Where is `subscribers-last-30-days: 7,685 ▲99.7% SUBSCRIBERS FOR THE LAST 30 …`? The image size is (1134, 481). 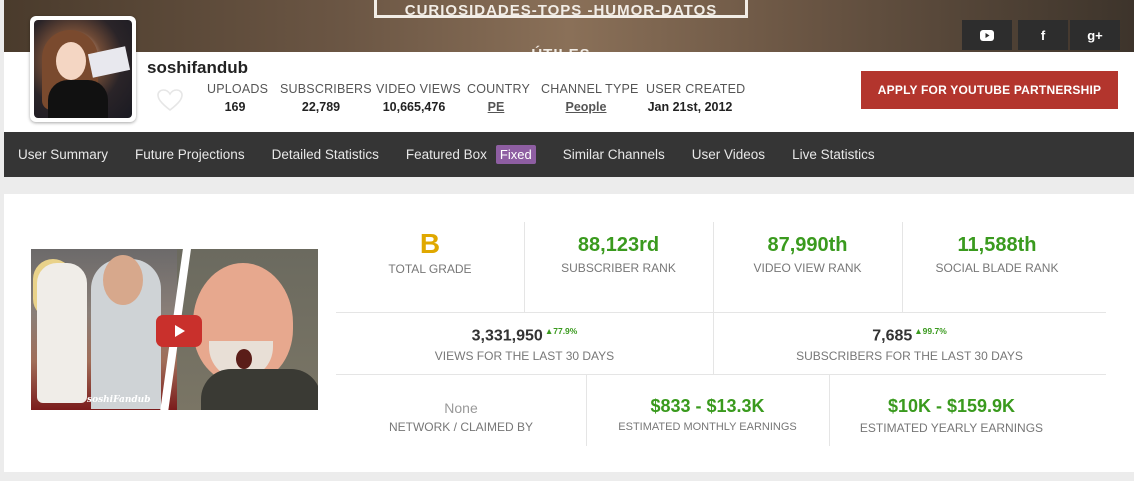 subscribers-last-30-days: 7,685 ▲99.7% SUBSCRIBERS FOR THE LAST 30 … is located at coordinates (909, 344).